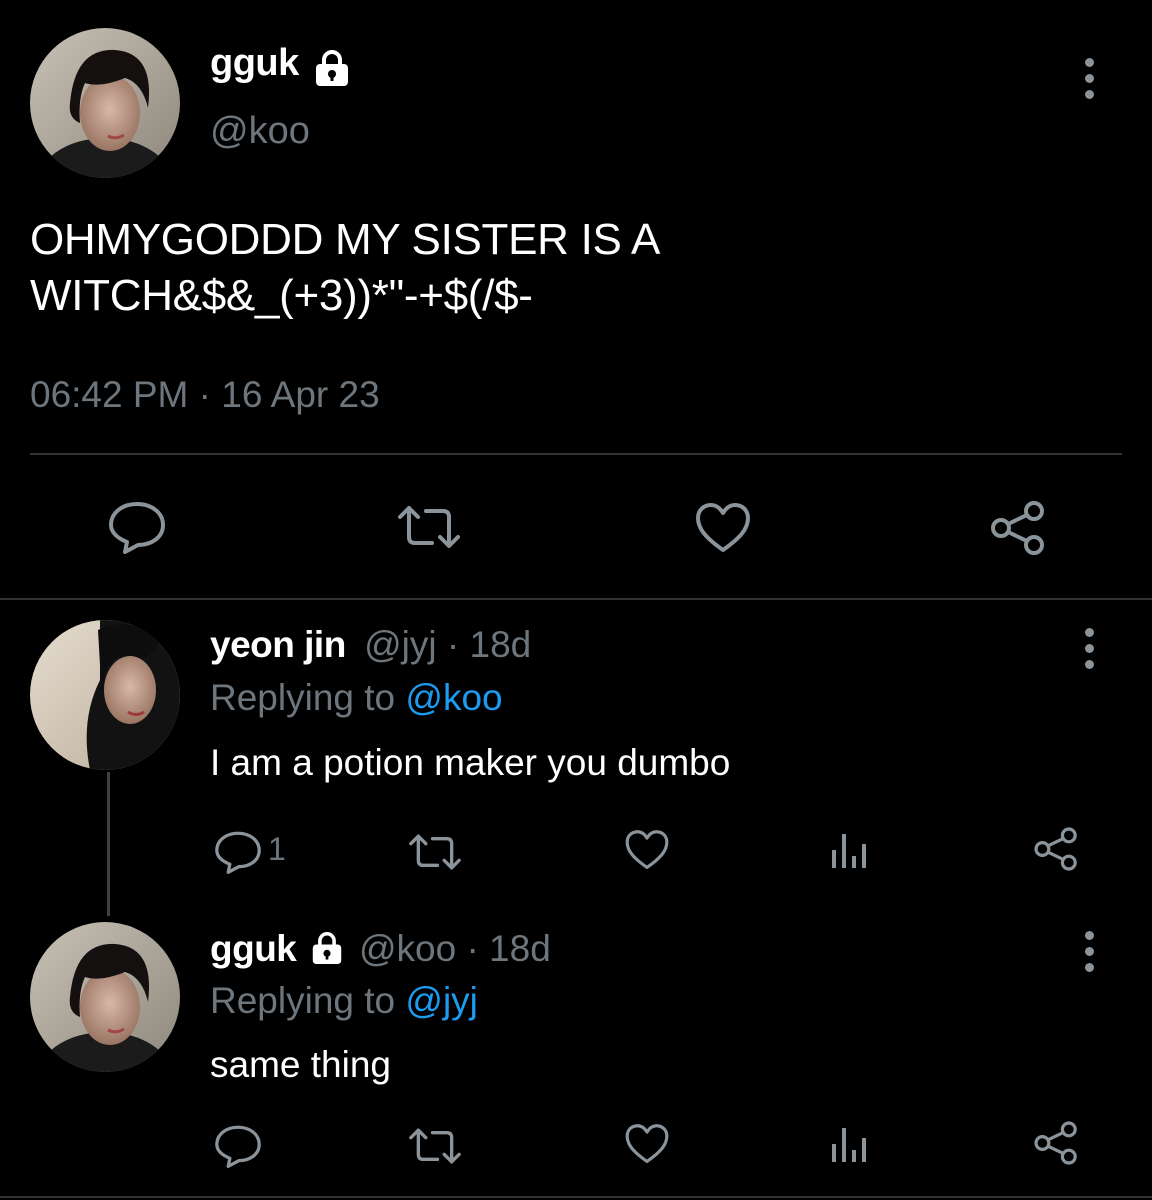 Image resolution: width=1152 pixels, height=1200 pixels. I want to click on reply-header: gguk @koo · 18d, so click(380, 949).